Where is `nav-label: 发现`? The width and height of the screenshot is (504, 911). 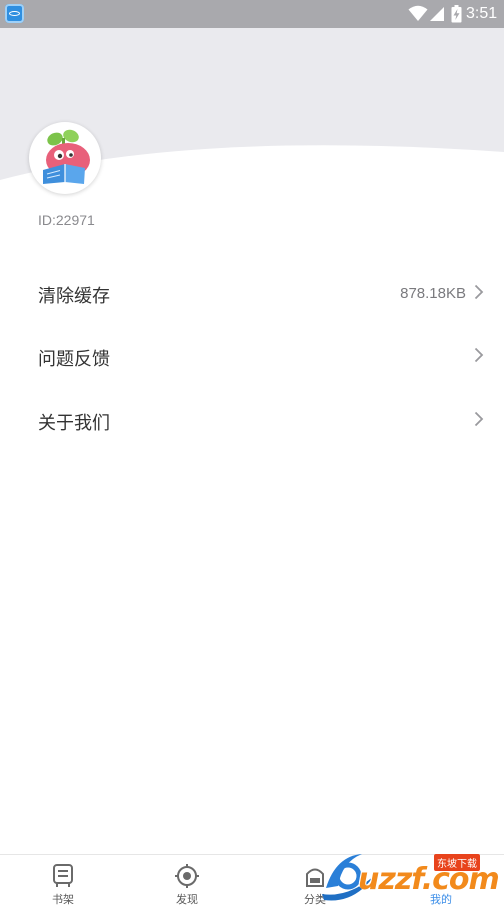 nav-label: 发现 is located at coordinates (187, 899).